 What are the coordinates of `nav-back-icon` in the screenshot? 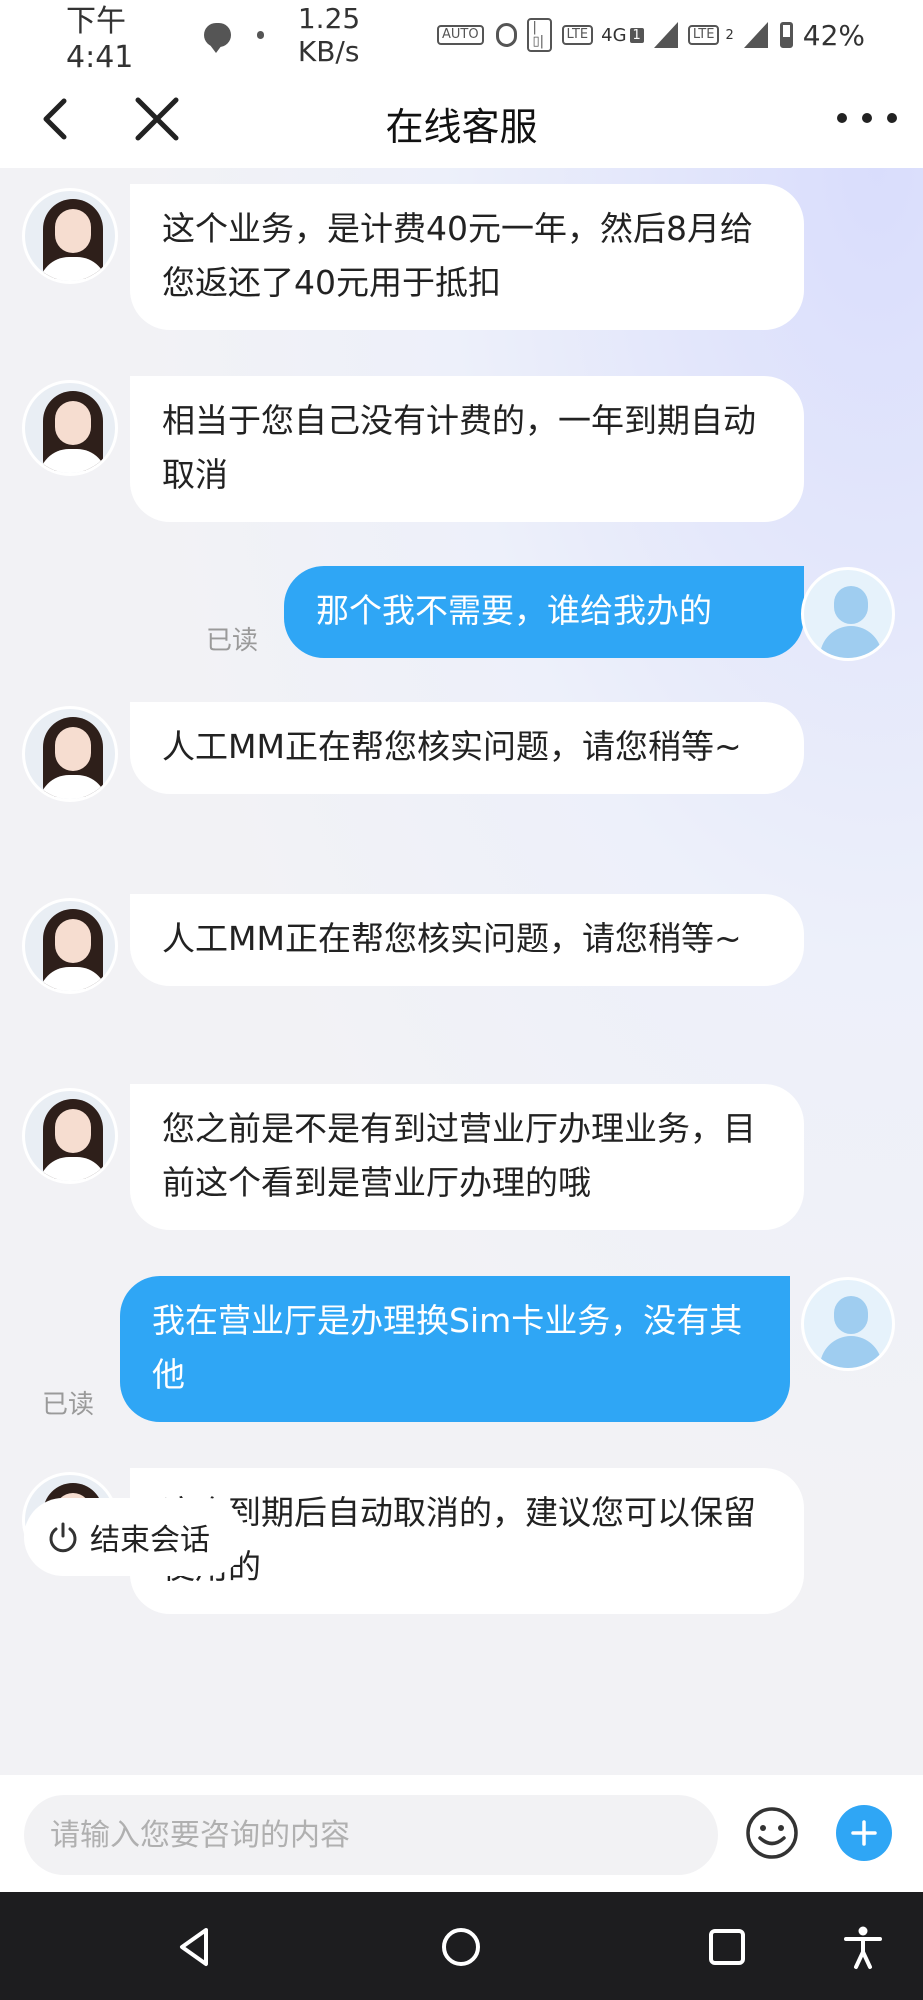 It's located at (195, 1947).